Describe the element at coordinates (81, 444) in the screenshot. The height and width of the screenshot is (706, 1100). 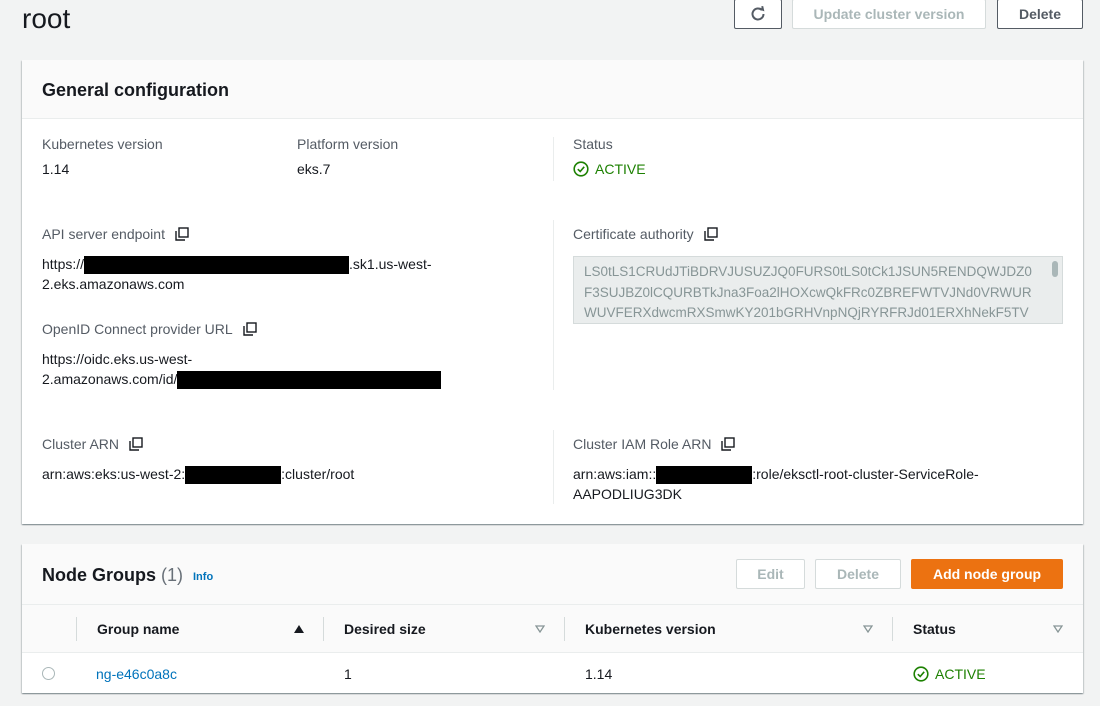
I see `cluster-arn-label-text: Cluster ARN` at that location.